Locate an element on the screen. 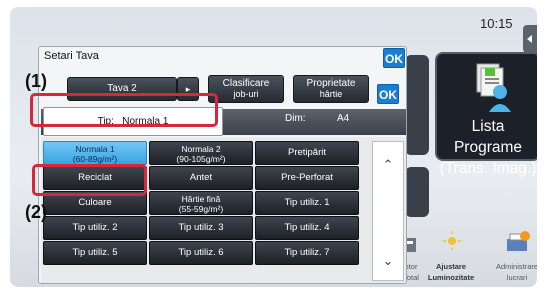 The height and width of the screenshot is (293, 547). paper-type-button: Tip utiliz. 3 is located at coordinates (201, 228).